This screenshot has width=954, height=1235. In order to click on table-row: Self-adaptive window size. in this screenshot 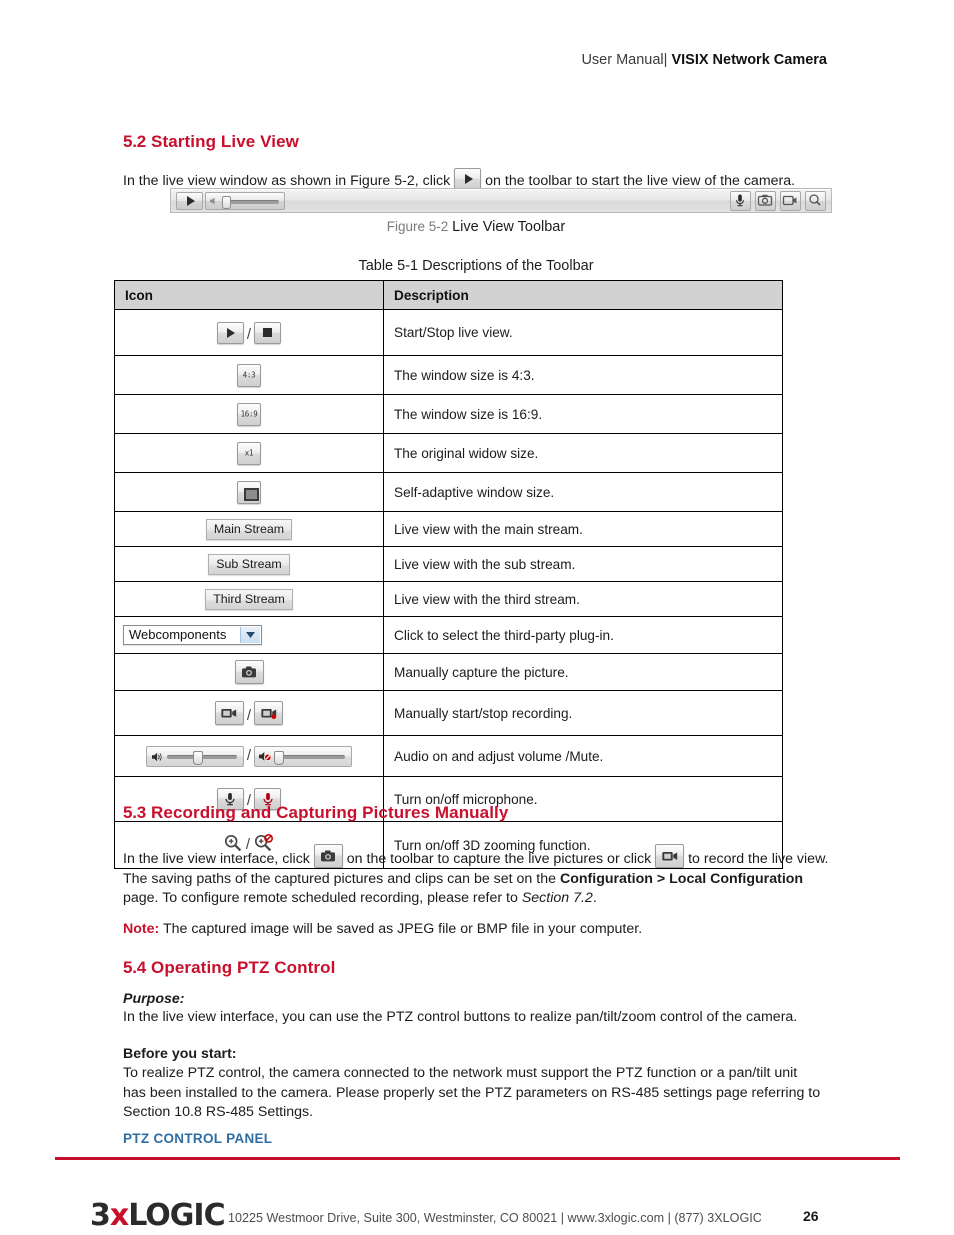, I will do `click(448, 492)`.